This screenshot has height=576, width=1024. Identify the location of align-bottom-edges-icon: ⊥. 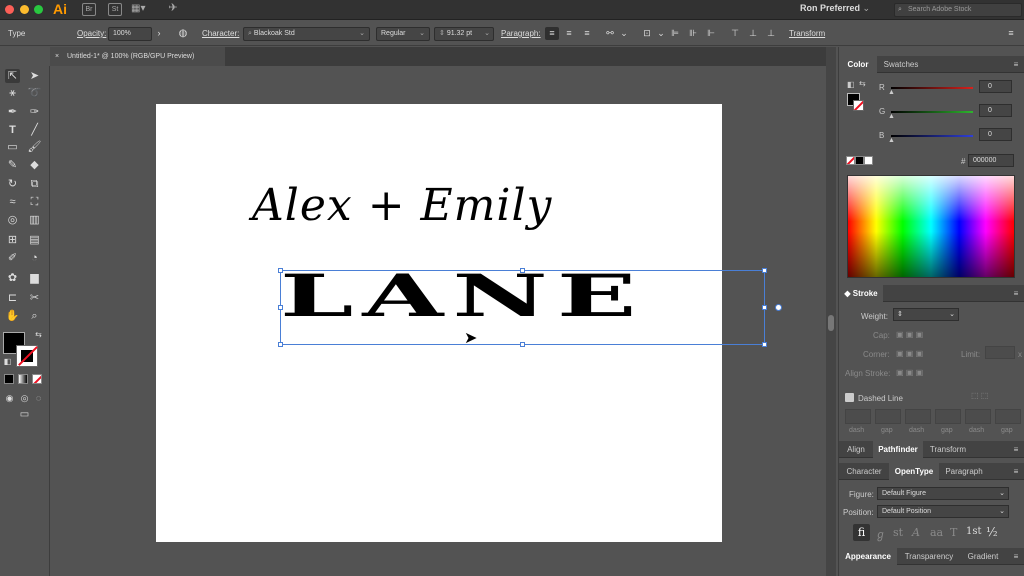
(771, 33).